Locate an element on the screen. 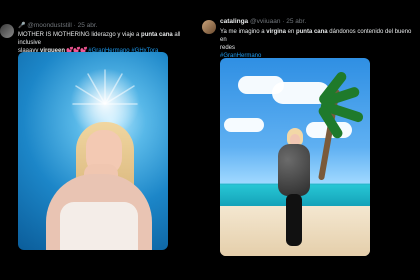  top-shape is located at coordinates (99, 226).